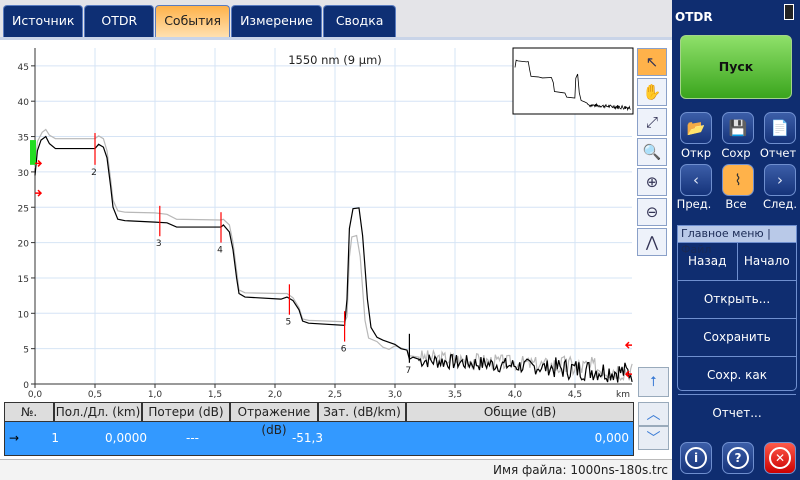 This screenshot has height=480, width=800. I want to click on zoom-fit-icon: ⤢, so click(652, 122).